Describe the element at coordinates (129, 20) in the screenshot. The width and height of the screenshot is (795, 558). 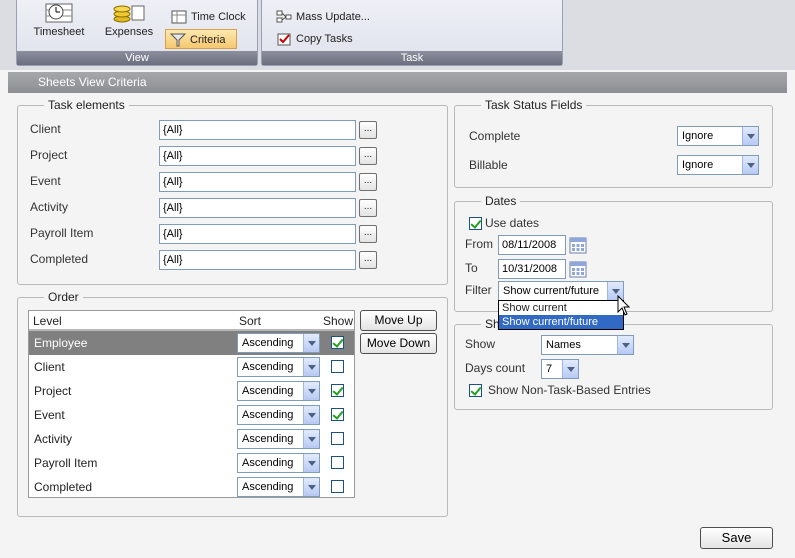
I see `expenses-button: Expenses` at that location.